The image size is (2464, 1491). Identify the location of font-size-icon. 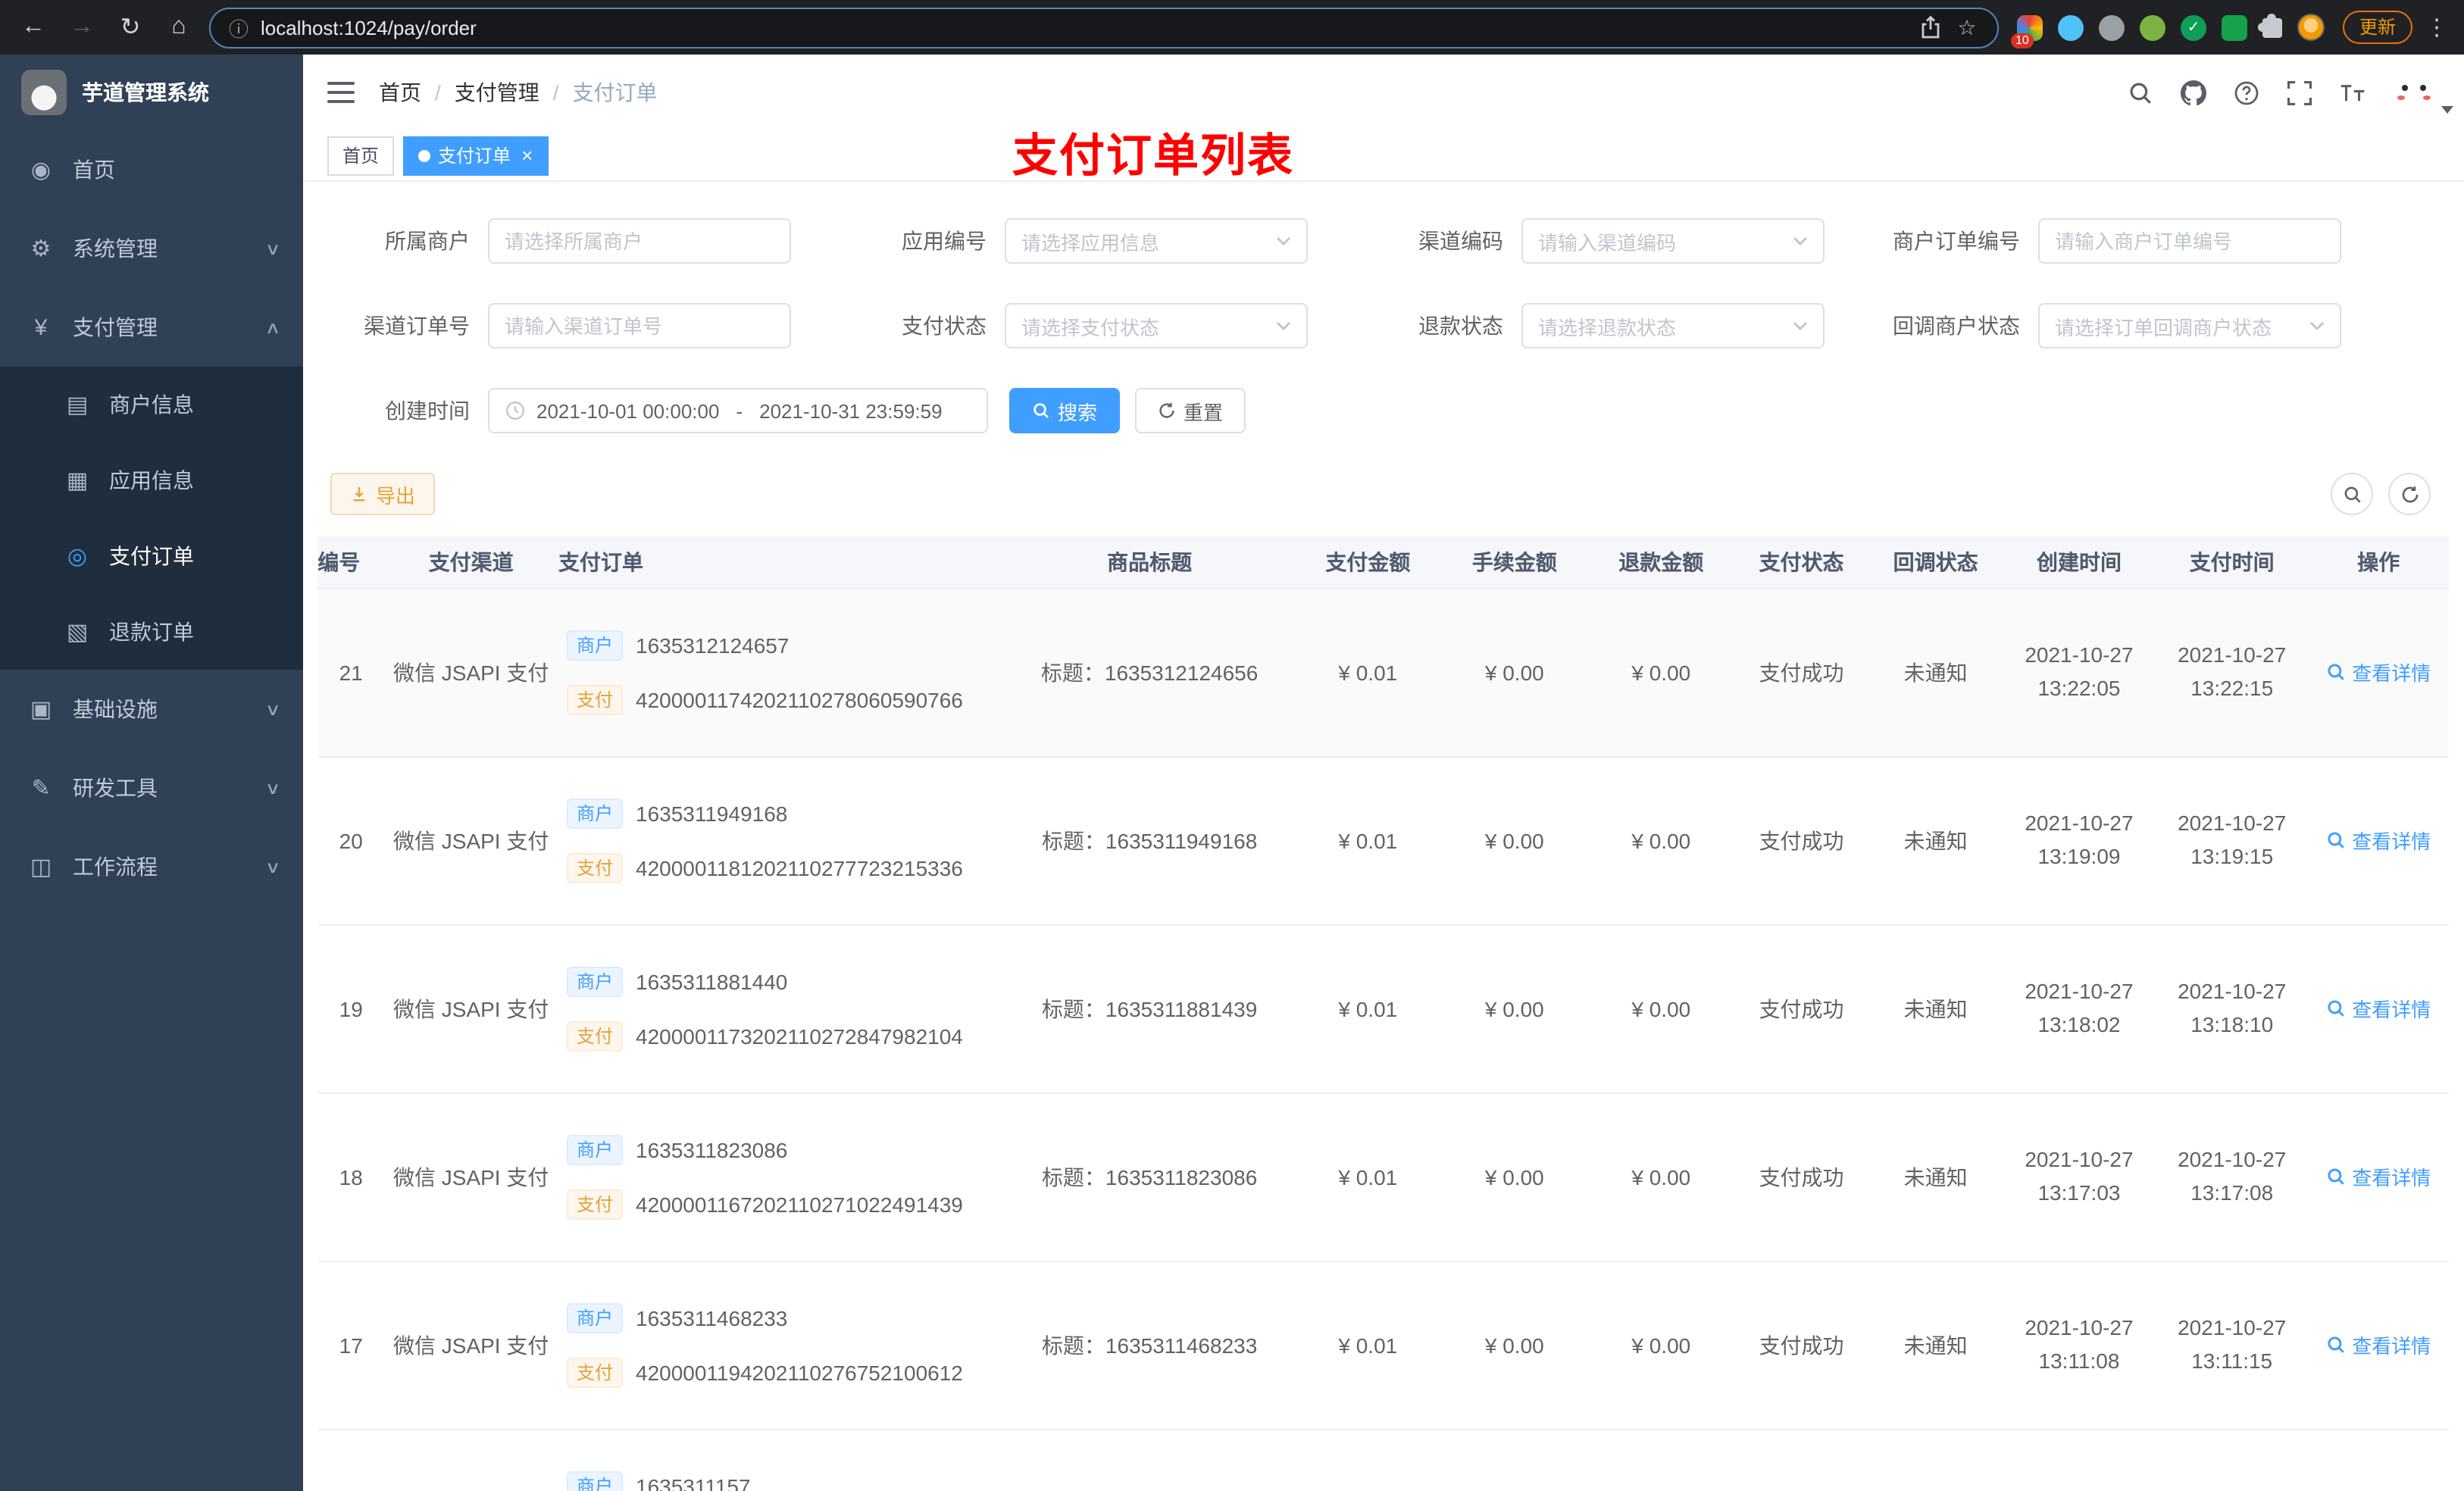
(2352, 92).